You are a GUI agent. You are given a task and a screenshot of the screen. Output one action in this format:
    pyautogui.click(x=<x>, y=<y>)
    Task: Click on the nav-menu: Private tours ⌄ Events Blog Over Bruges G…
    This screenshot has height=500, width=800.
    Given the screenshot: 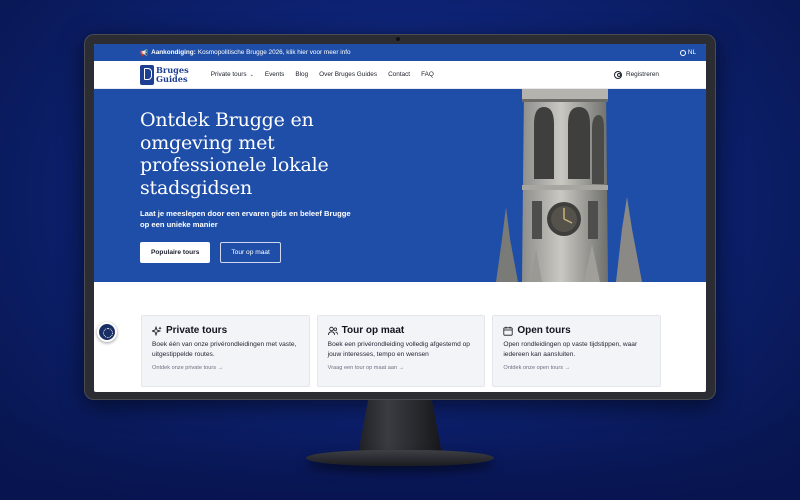 What is the action you would take?
    pyautogui.click(x=322, y=74)
    